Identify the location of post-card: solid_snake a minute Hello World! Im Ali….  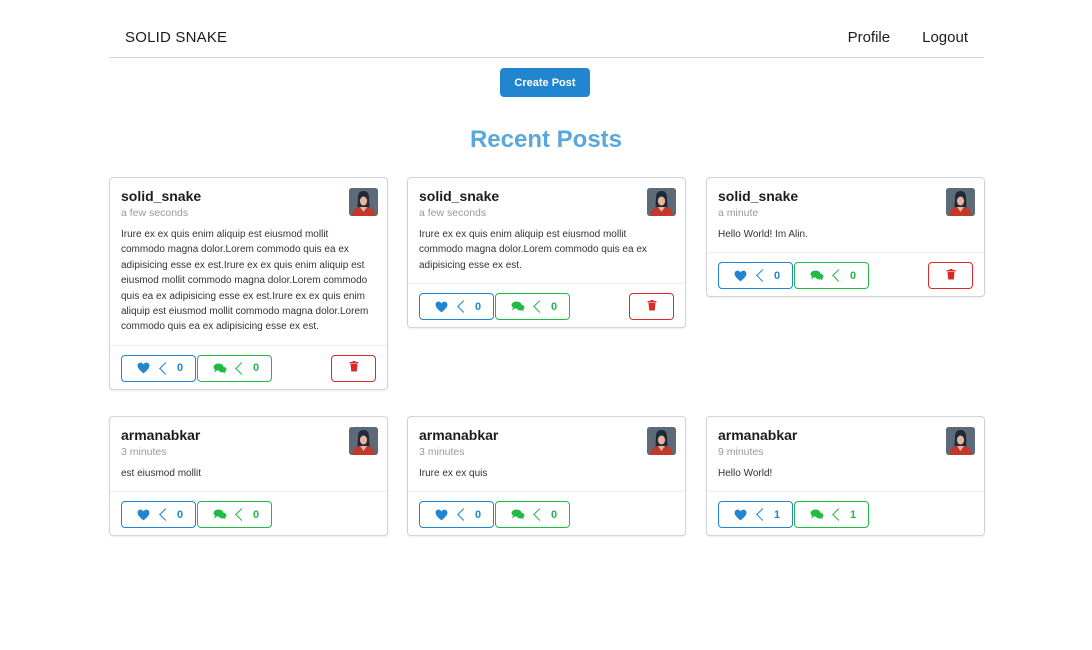
(845, 237).